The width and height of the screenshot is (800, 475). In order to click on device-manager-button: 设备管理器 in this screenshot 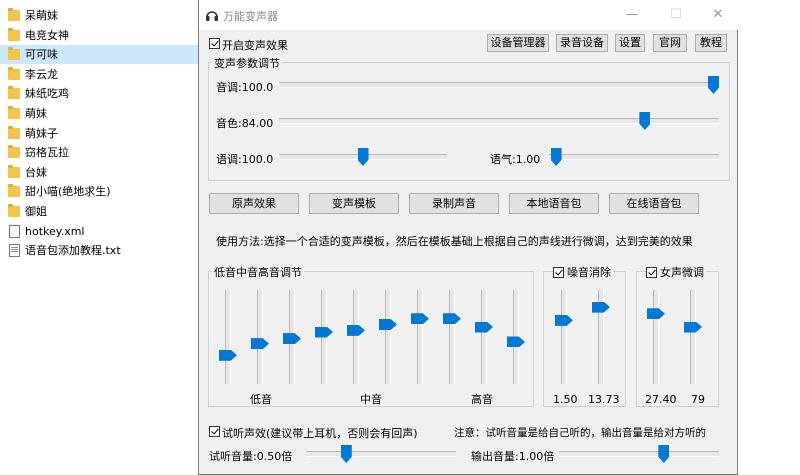, I will do `click(518, 43)`.